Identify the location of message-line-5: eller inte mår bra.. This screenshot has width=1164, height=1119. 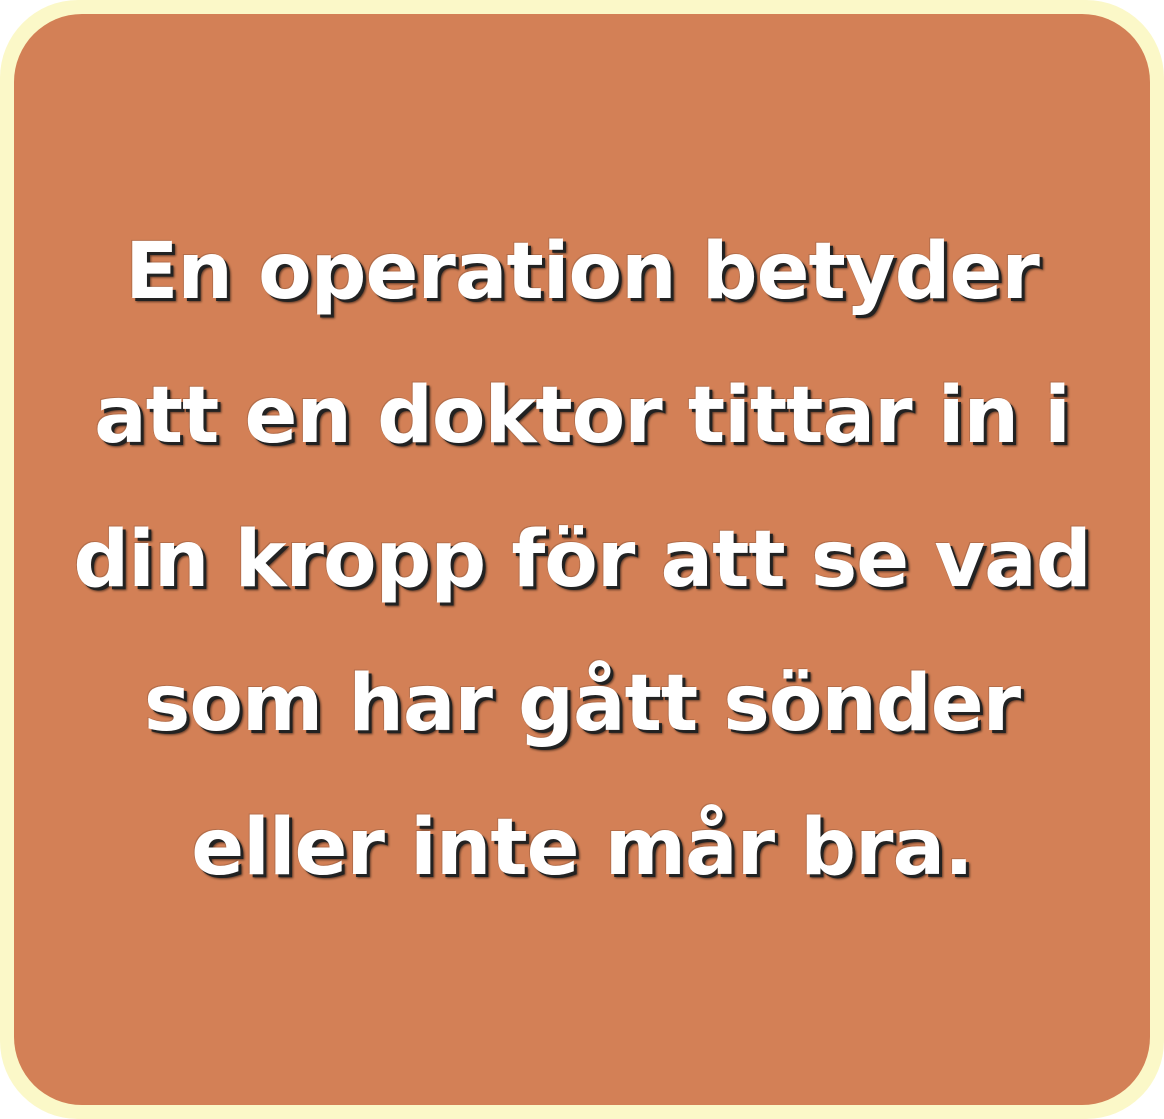
(582, 847).